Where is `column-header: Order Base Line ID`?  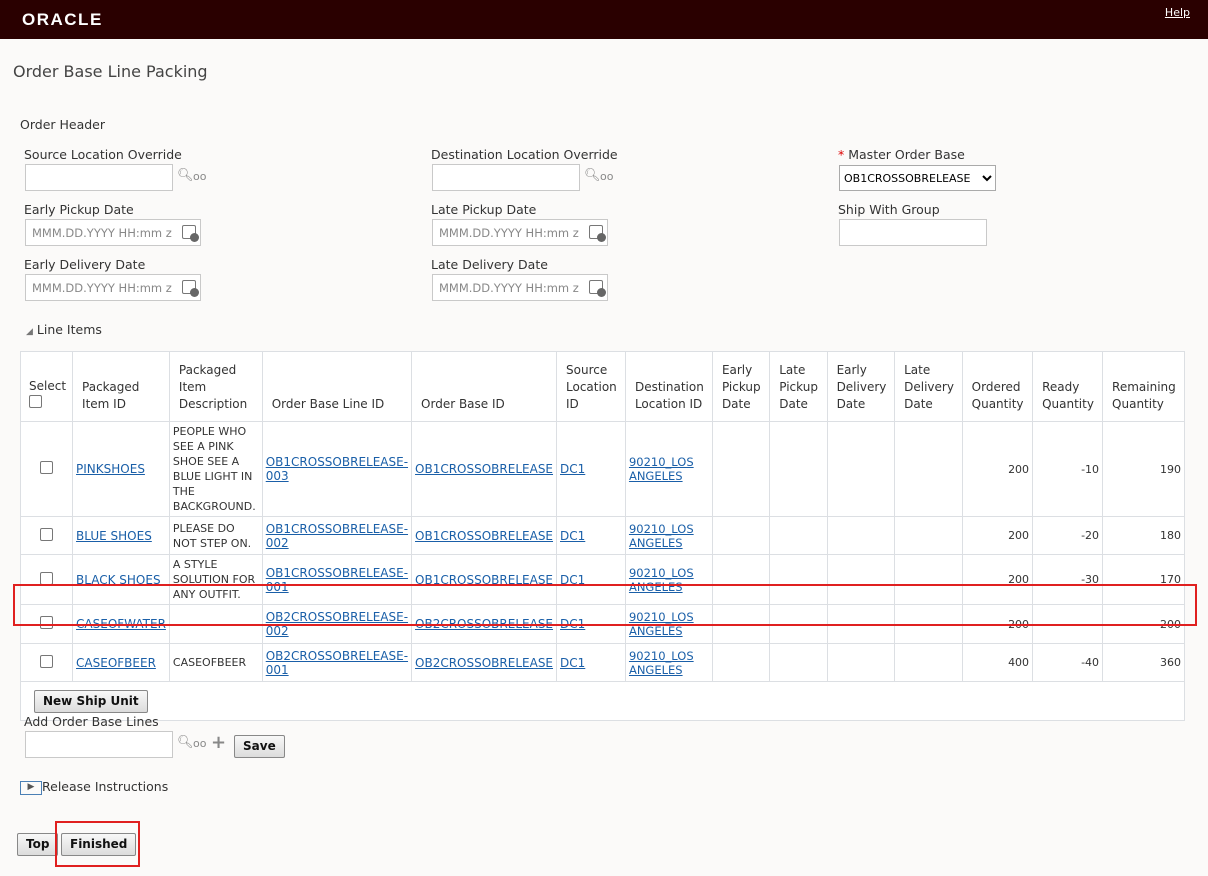 column-header: Order Base Line ID is located at coordinates (337, 386).